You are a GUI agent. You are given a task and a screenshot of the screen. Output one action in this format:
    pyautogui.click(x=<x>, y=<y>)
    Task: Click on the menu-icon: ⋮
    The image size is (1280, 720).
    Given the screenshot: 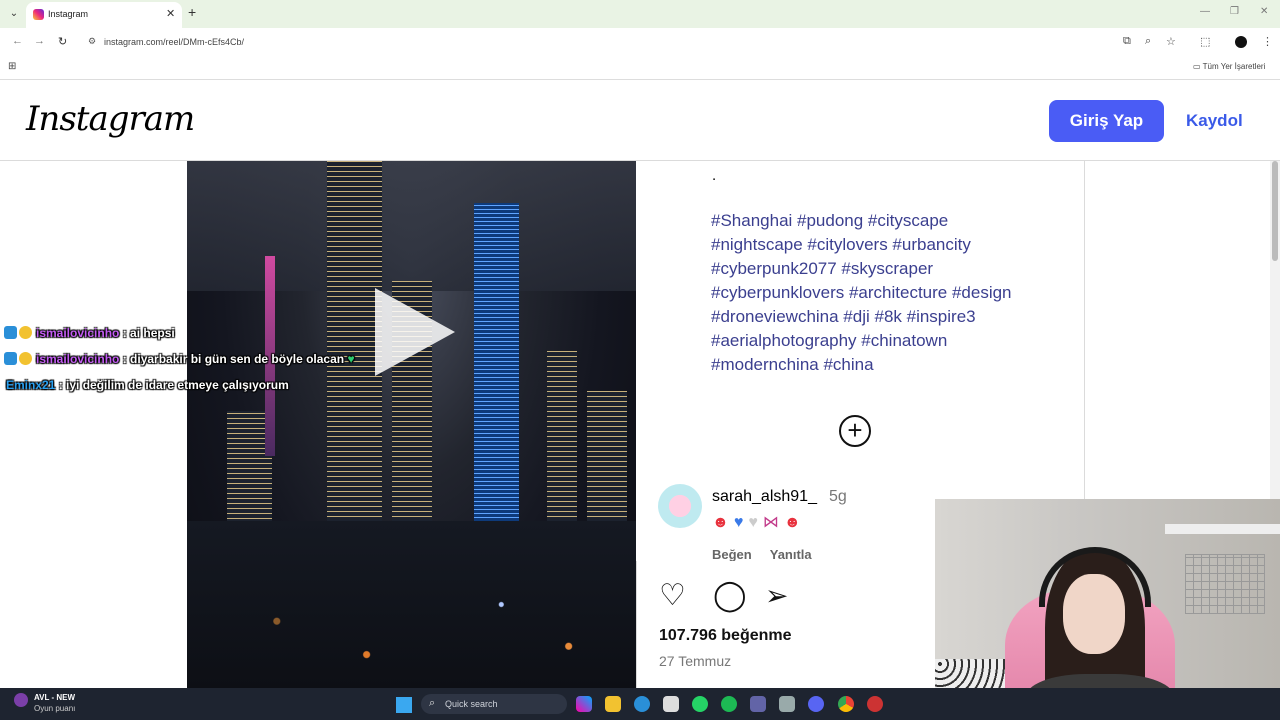 What is the action you would take?
    pyautogui.click(x=1267, y=41)
    